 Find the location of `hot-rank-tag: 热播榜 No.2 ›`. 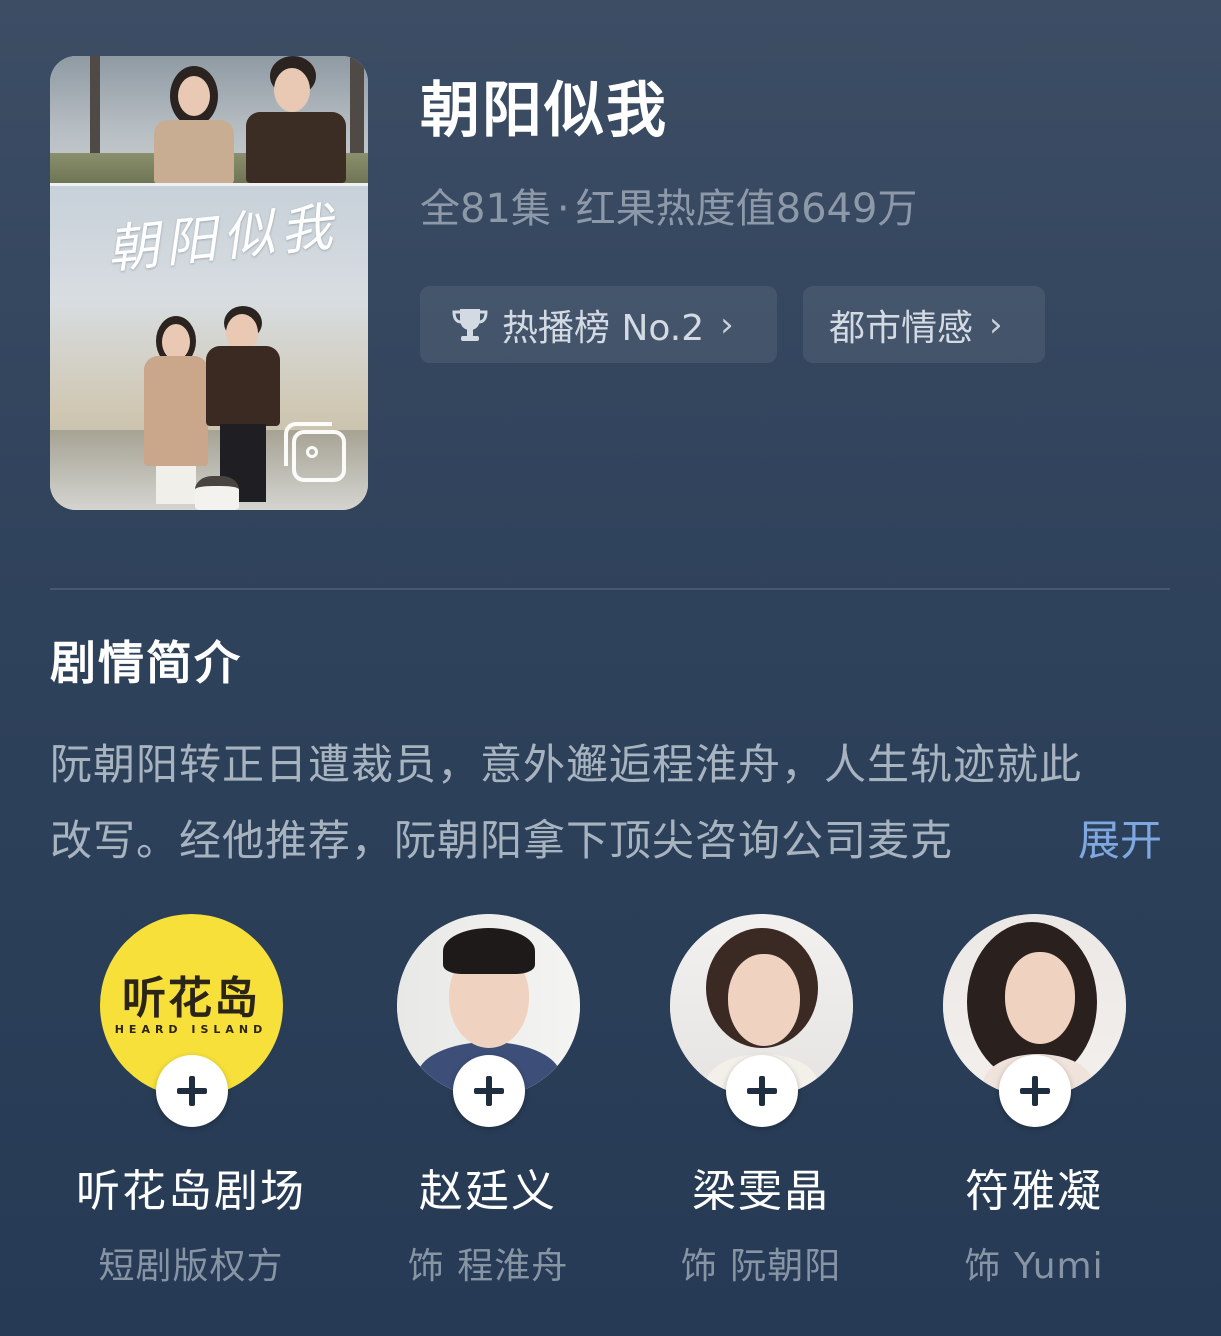

hot-rank-tag: 热播榜 No.2 › is located at coordinates (598, 324).